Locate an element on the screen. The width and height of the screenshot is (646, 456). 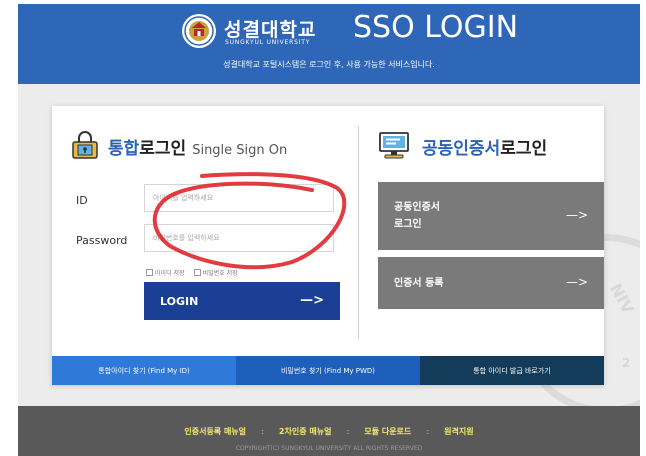
footer-link-remote-support: 원격지원 is located at coordinates (458, 431).